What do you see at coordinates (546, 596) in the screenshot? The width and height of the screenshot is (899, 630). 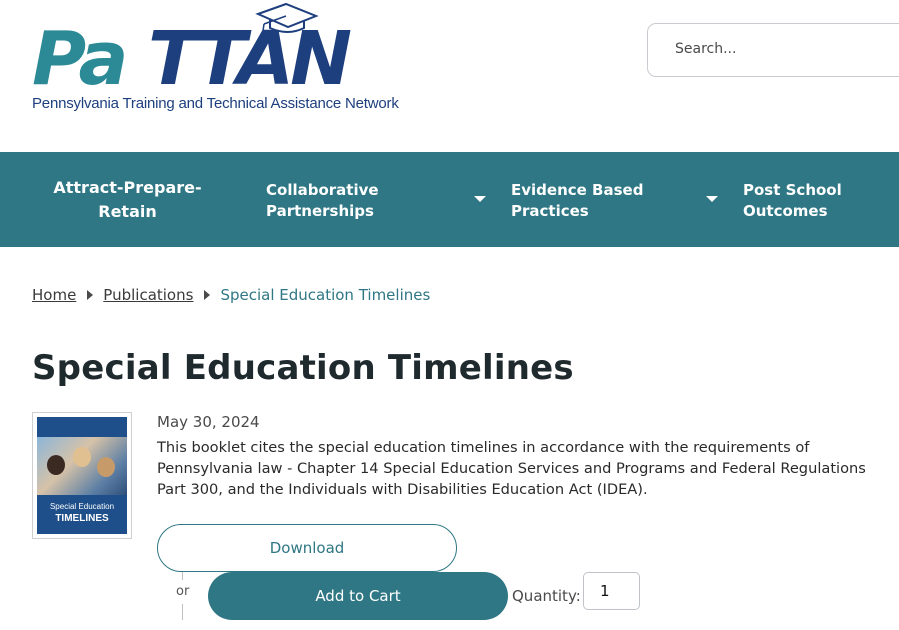 I see `quantity-label: Quantity:` at bounding box center [546, 596].